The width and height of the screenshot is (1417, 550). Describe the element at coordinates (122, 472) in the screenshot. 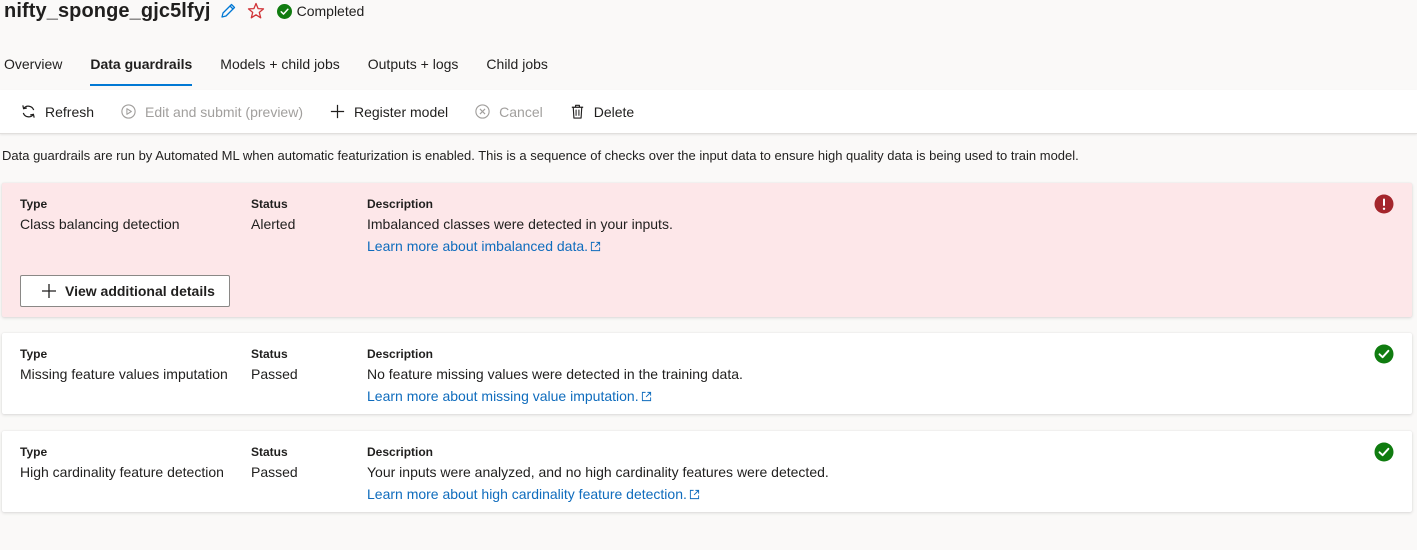

I see `type-value: High cardinality feature detection` at that location.